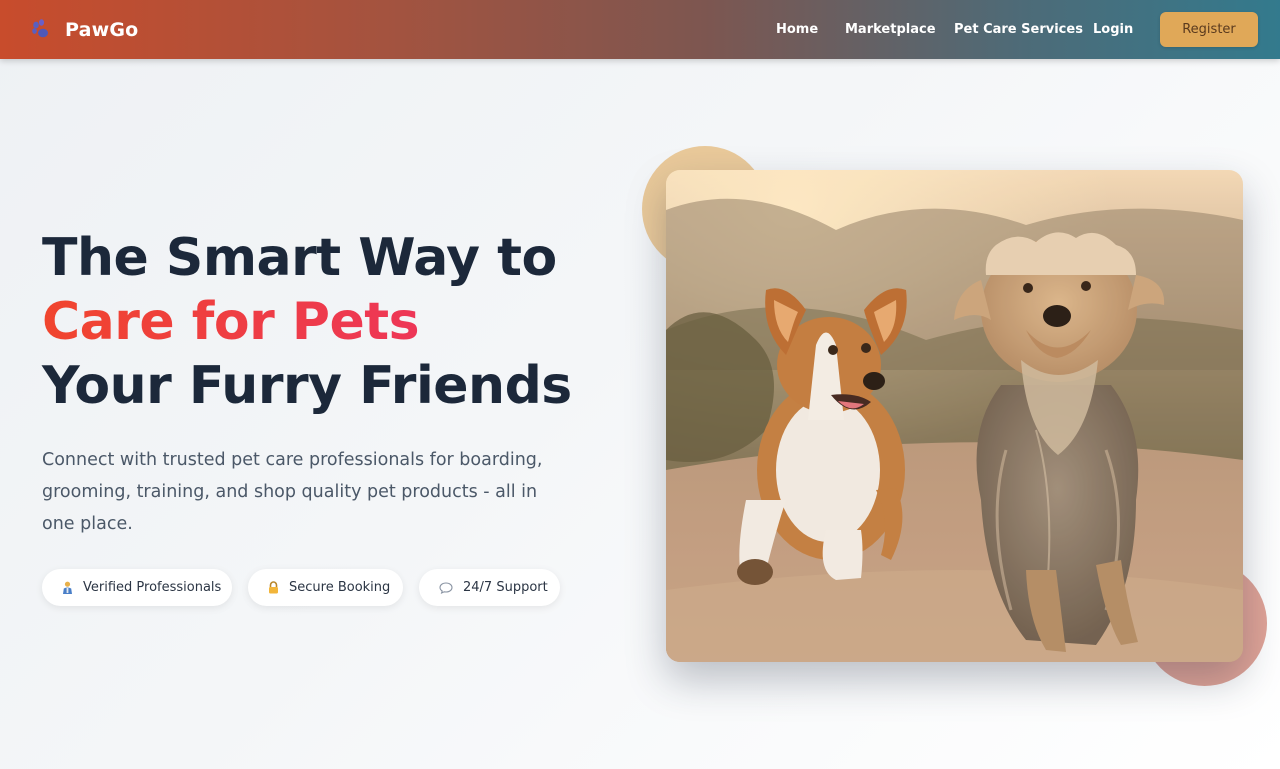  Describe the element at coordinates (1113, 29) in the screenshot. I see `nav-login-link: Login` at that location.